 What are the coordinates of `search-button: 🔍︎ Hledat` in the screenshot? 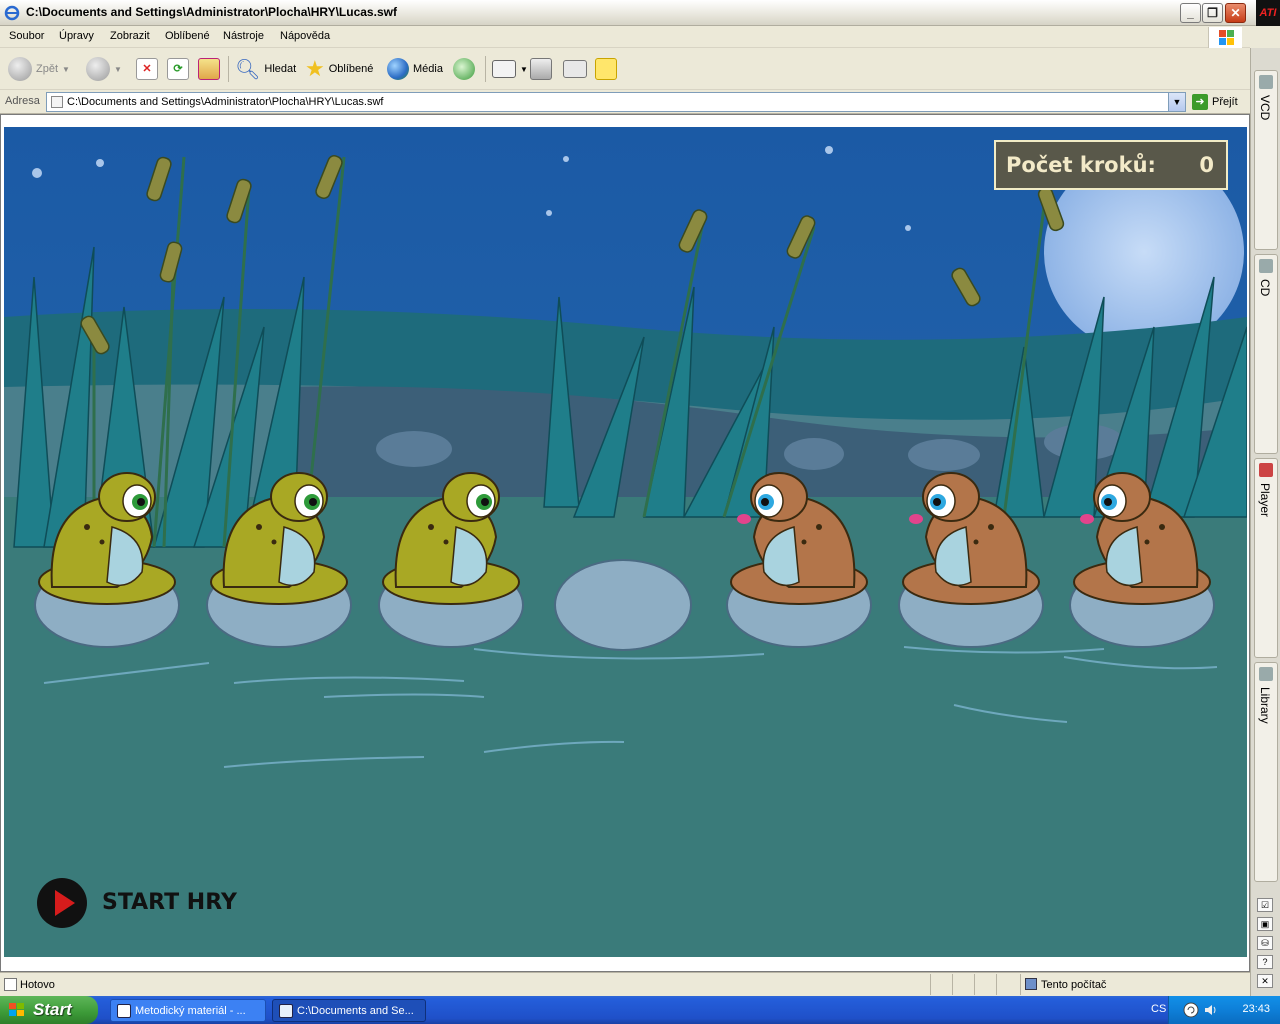 It's located at (265, 69).